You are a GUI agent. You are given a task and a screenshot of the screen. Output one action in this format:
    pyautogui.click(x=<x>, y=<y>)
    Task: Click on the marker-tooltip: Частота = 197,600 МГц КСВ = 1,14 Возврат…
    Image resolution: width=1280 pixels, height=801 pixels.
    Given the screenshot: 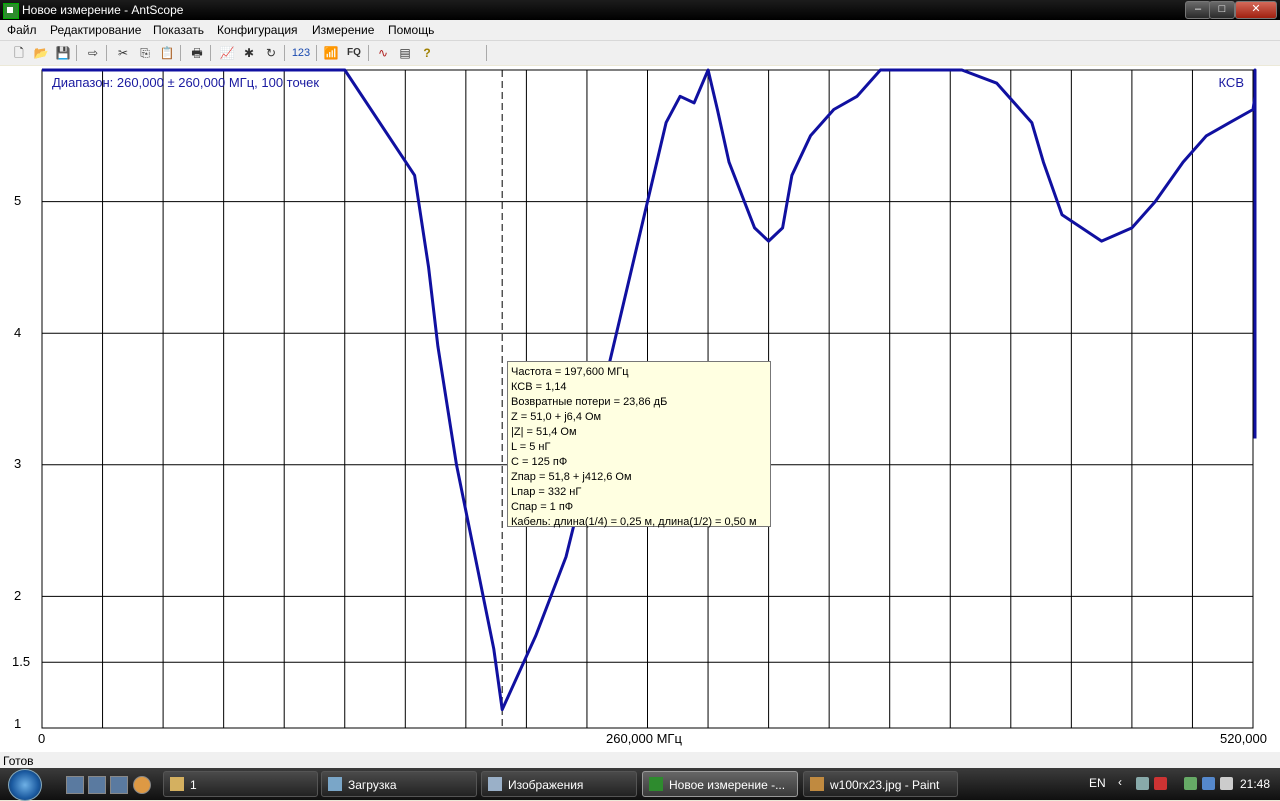 What is the action you would take?
    pyautogui.click(x=639, y=444)
    